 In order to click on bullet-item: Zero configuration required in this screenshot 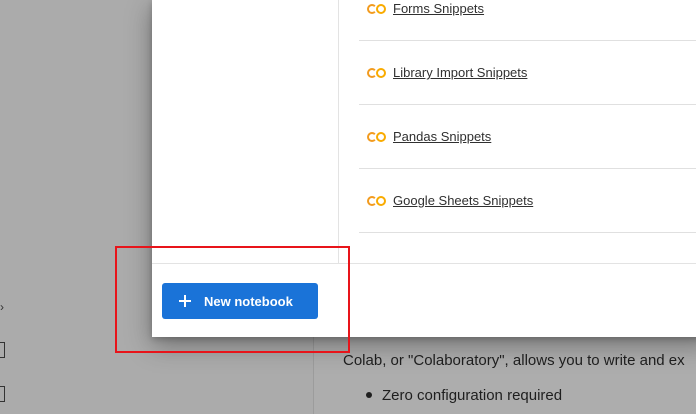, I will do `click(464, 395)`.